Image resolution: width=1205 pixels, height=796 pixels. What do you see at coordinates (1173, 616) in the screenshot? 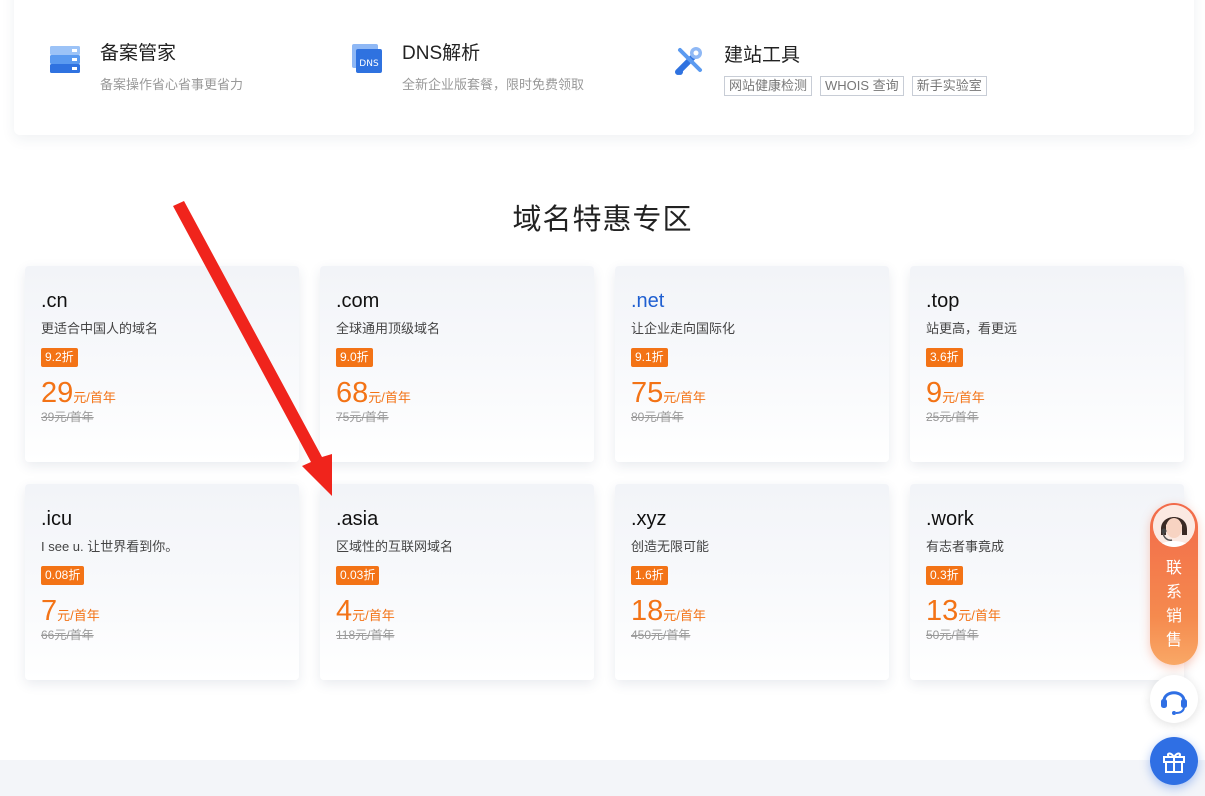
I see `contact-char: 销` at bounding box center [1173, 616].